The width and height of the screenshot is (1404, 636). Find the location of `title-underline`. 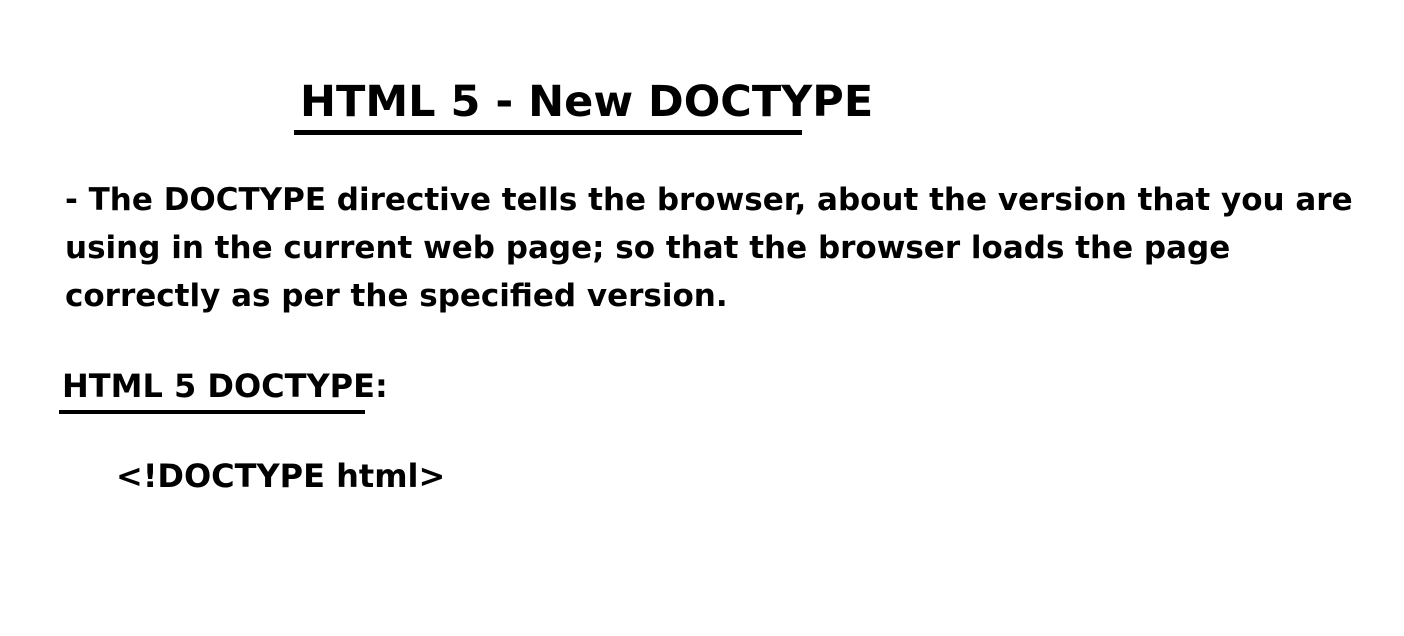

title-underline is located at coordinates (548, 132).